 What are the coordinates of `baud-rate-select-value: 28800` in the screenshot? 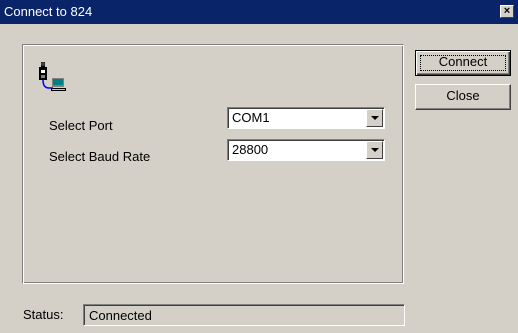 It's located at (250, 149).